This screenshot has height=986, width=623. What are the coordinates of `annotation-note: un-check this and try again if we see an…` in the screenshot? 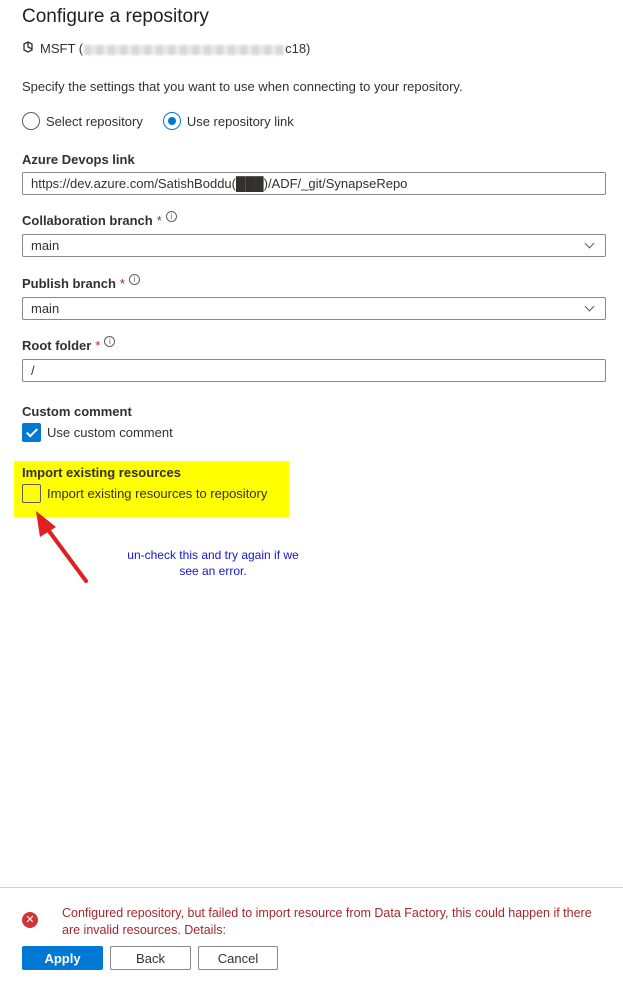 It's located at (213, 563).